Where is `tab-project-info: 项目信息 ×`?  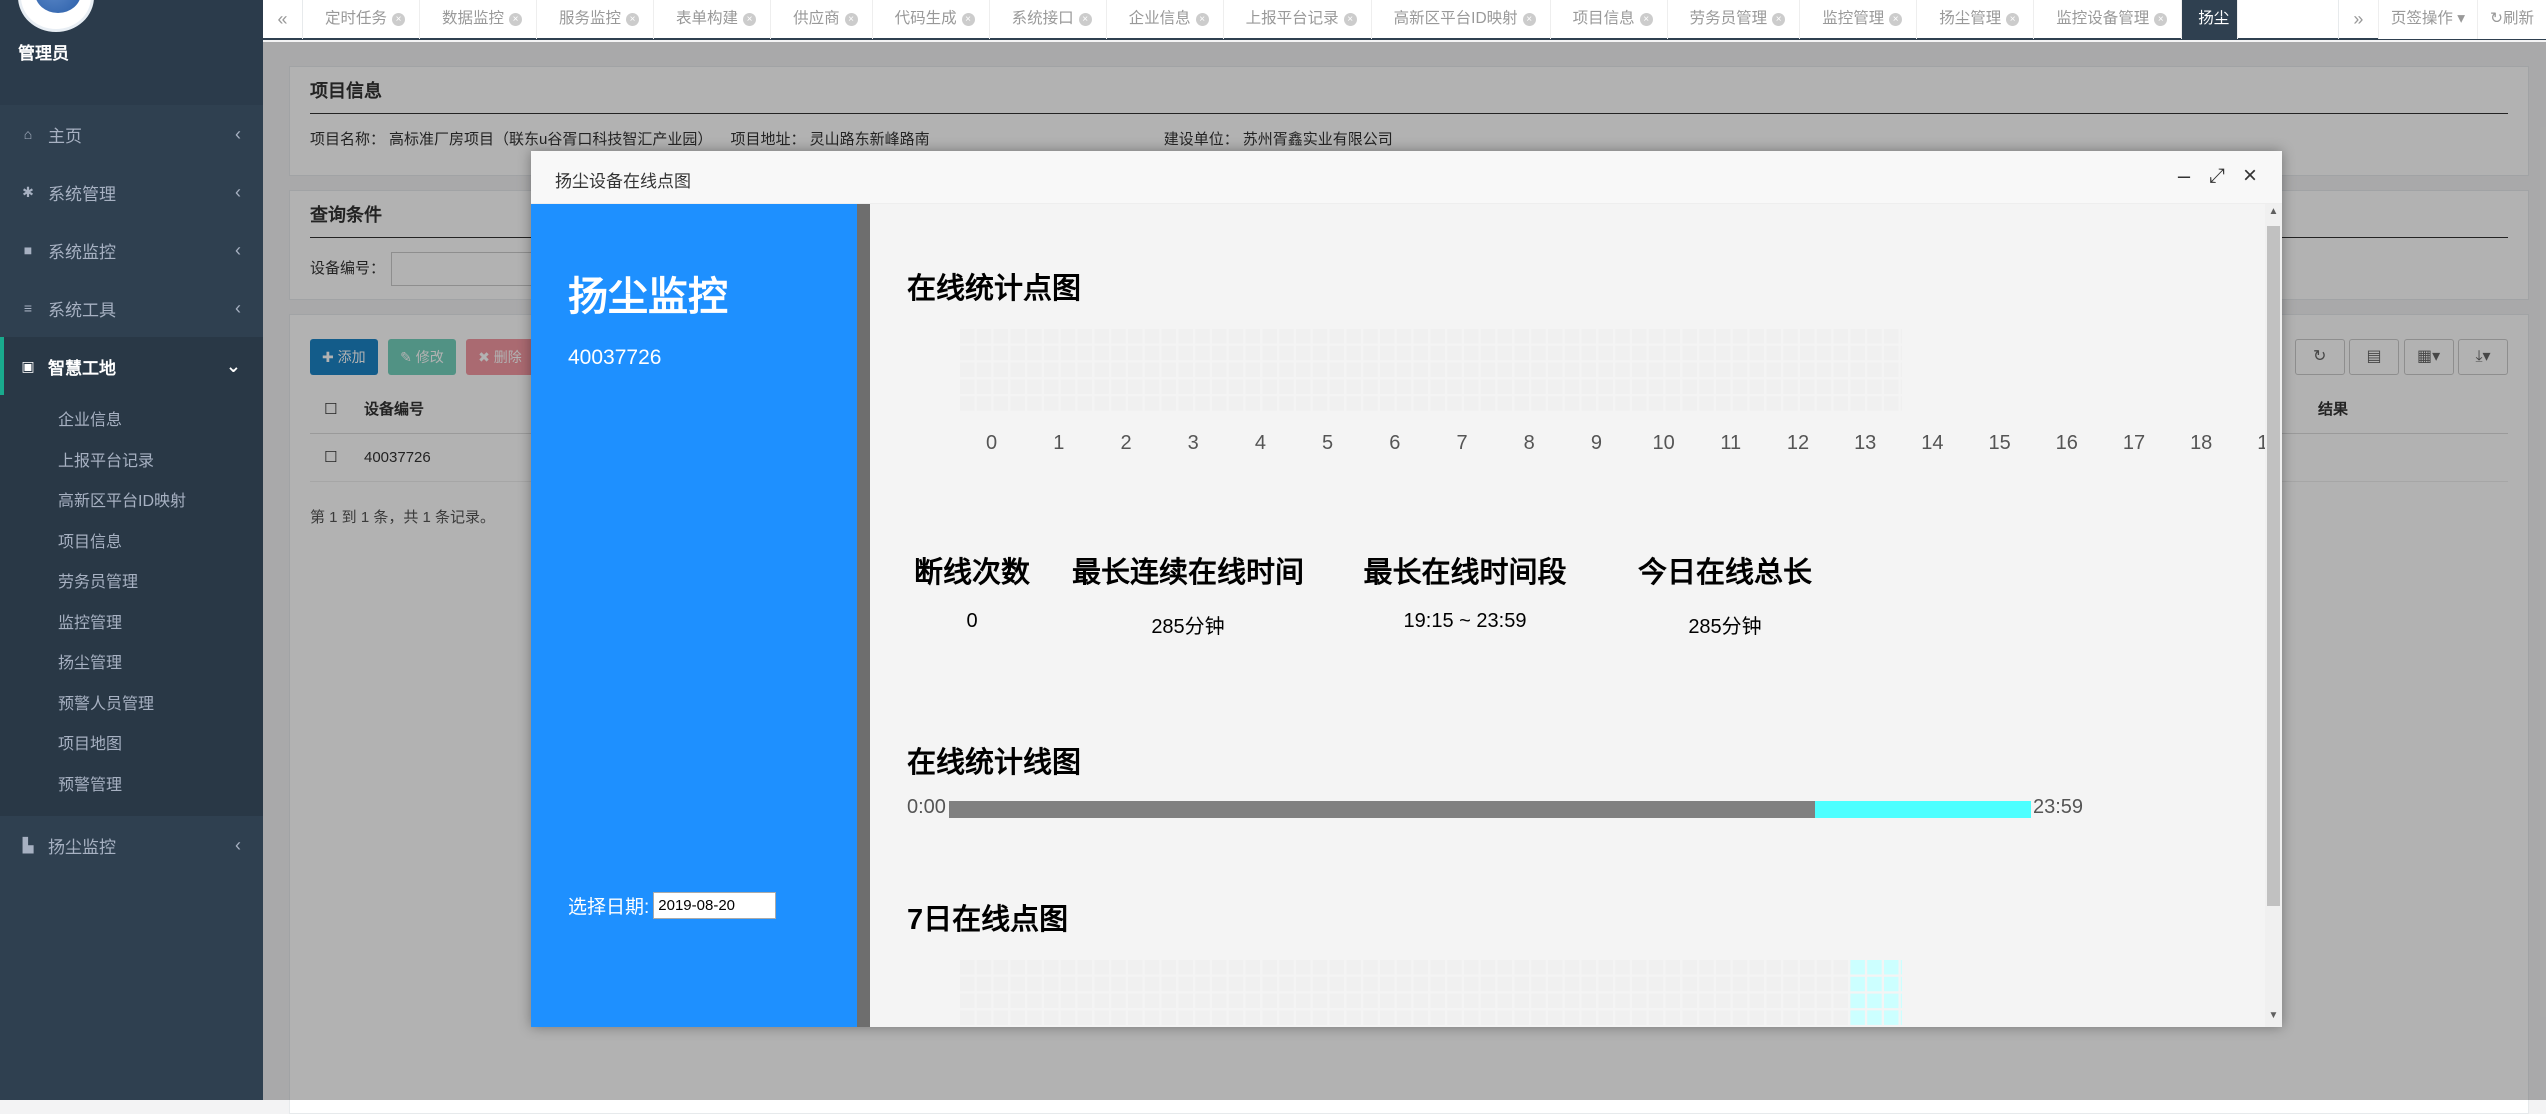 tab-project-info: 项目信息 × is located at coordinates (1609, 19).